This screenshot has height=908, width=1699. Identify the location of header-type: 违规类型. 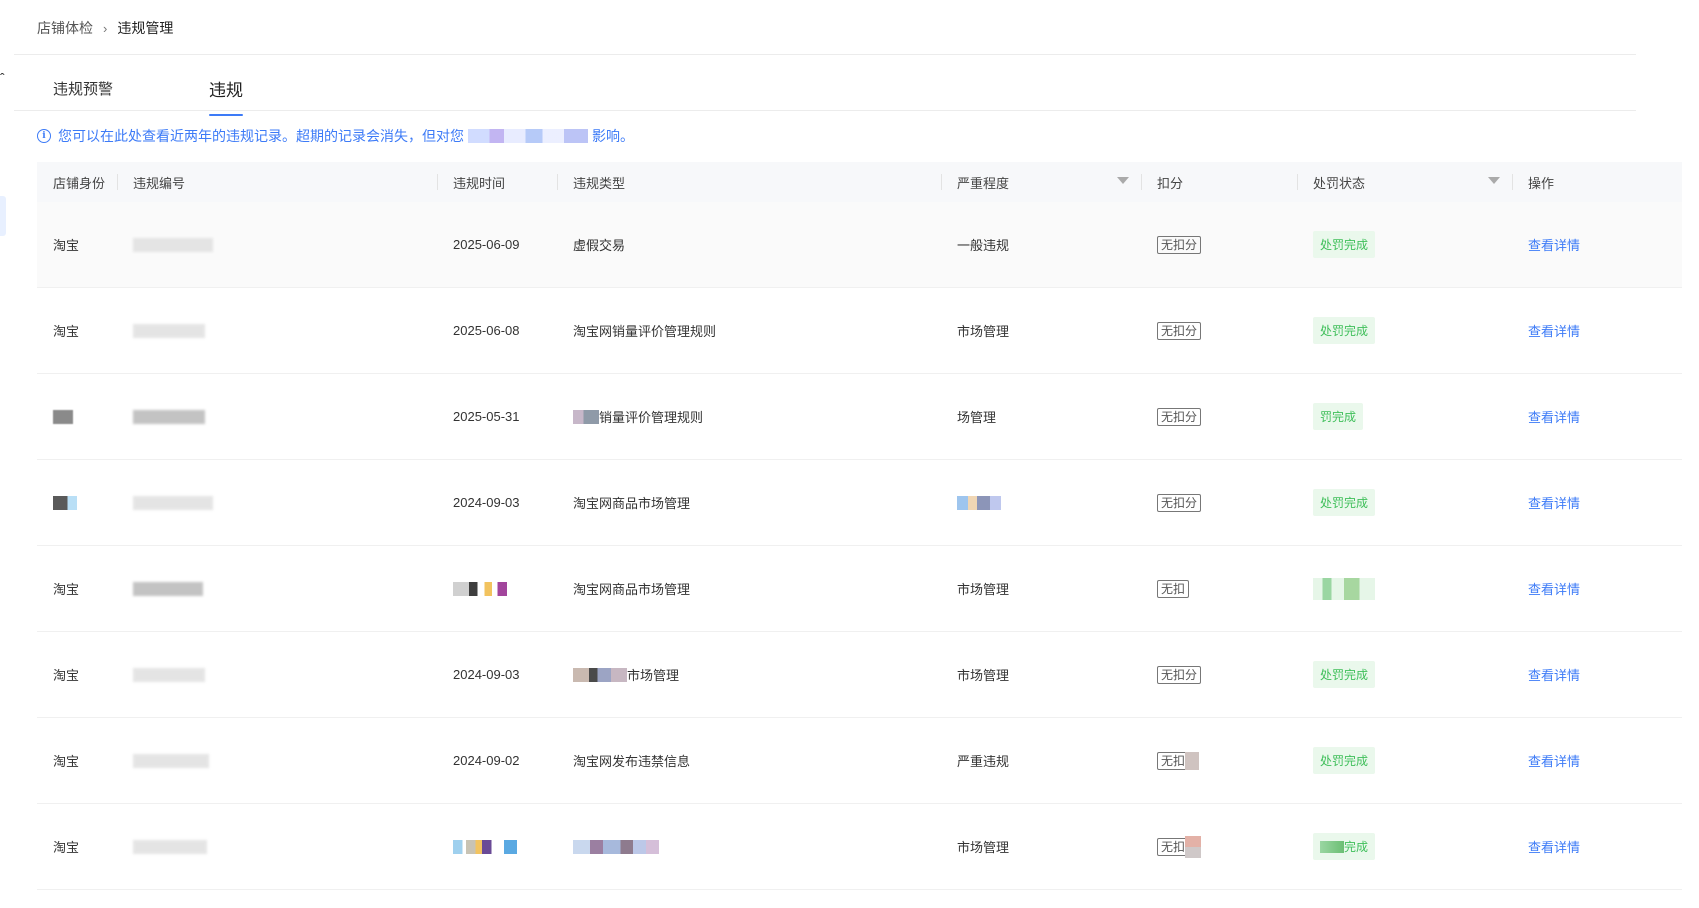
(749, 182).